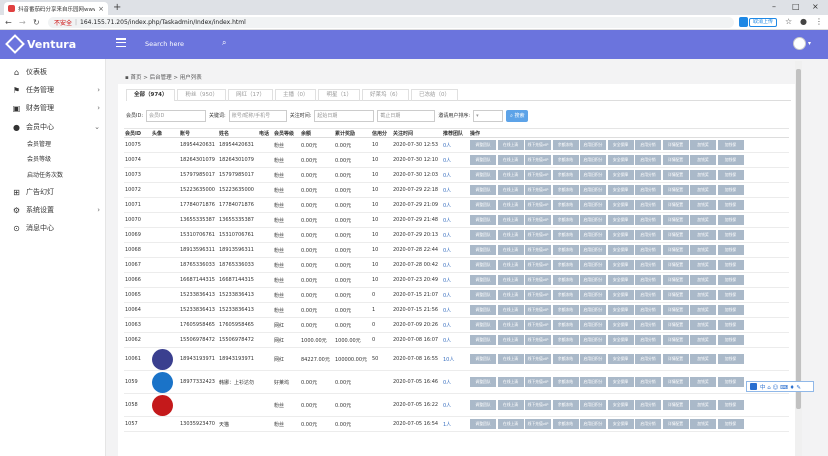  Describe the element at coordinates (56, 228) in the screenshot. I see `sidebar-item-messages: ⊙ 消息中心` at that location.